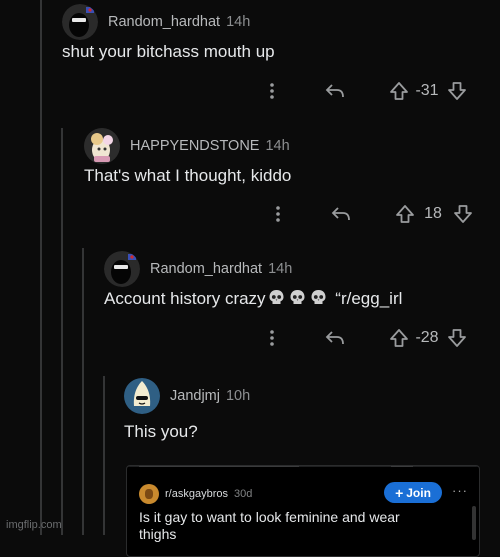  Describe the element at coordinates (168, 51) in the screenshot. I see `comment-body: shut your bitchass mouth up` at that location.